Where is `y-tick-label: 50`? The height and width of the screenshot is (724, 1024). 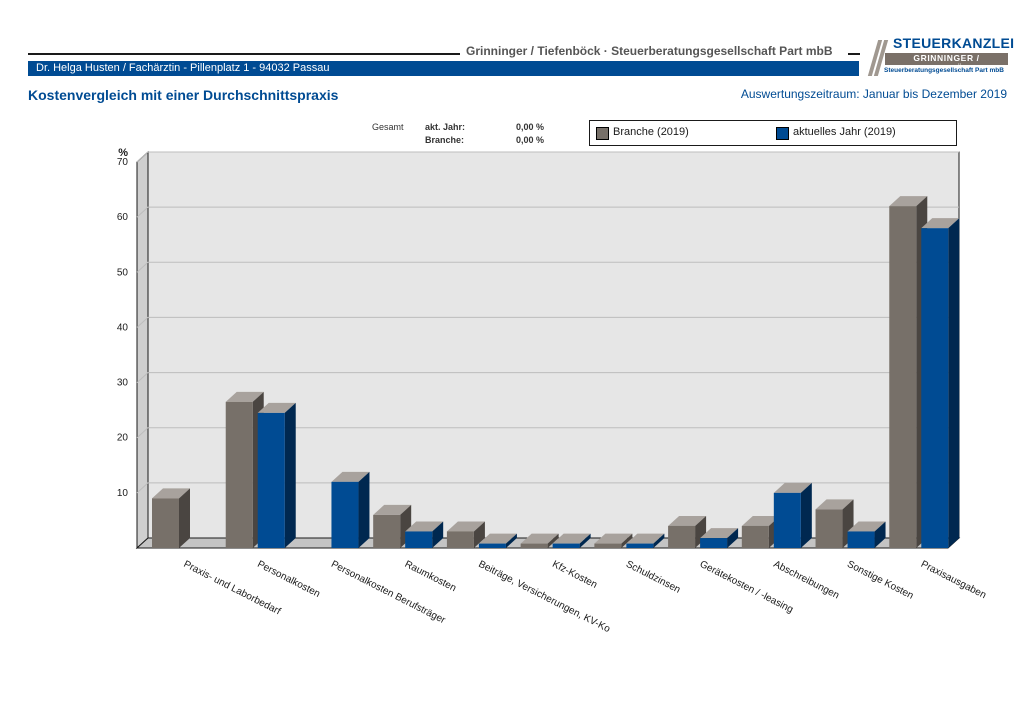
y-tick-label: 50 is located at coordinates (123, 272).